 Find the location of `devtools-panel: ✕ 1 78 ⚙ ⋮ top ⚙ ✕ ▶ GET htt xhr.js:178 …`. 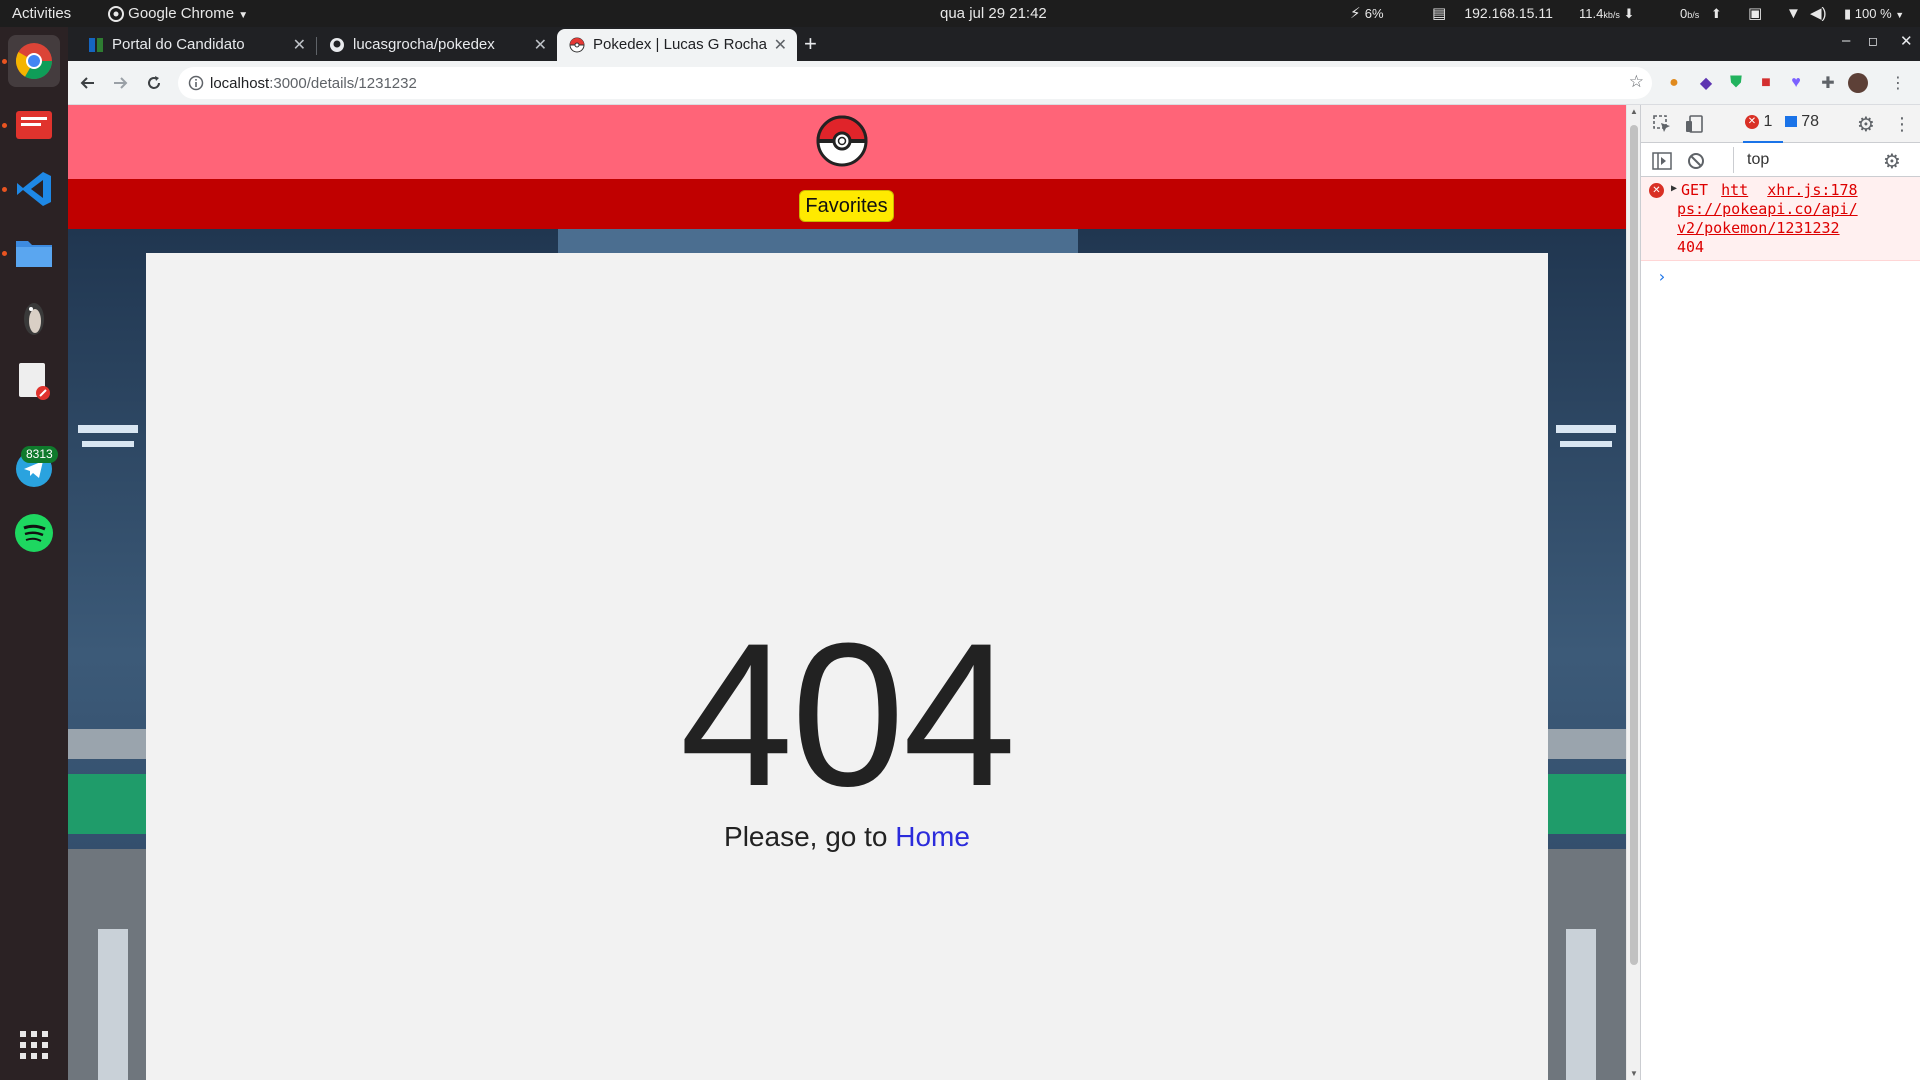

devtools-panel: ✕ 1 78 ⚙ ⋮ top ⚙ ✕ ▶ GET htt xhr.js:178 … is located at coordinates (1780, 592).